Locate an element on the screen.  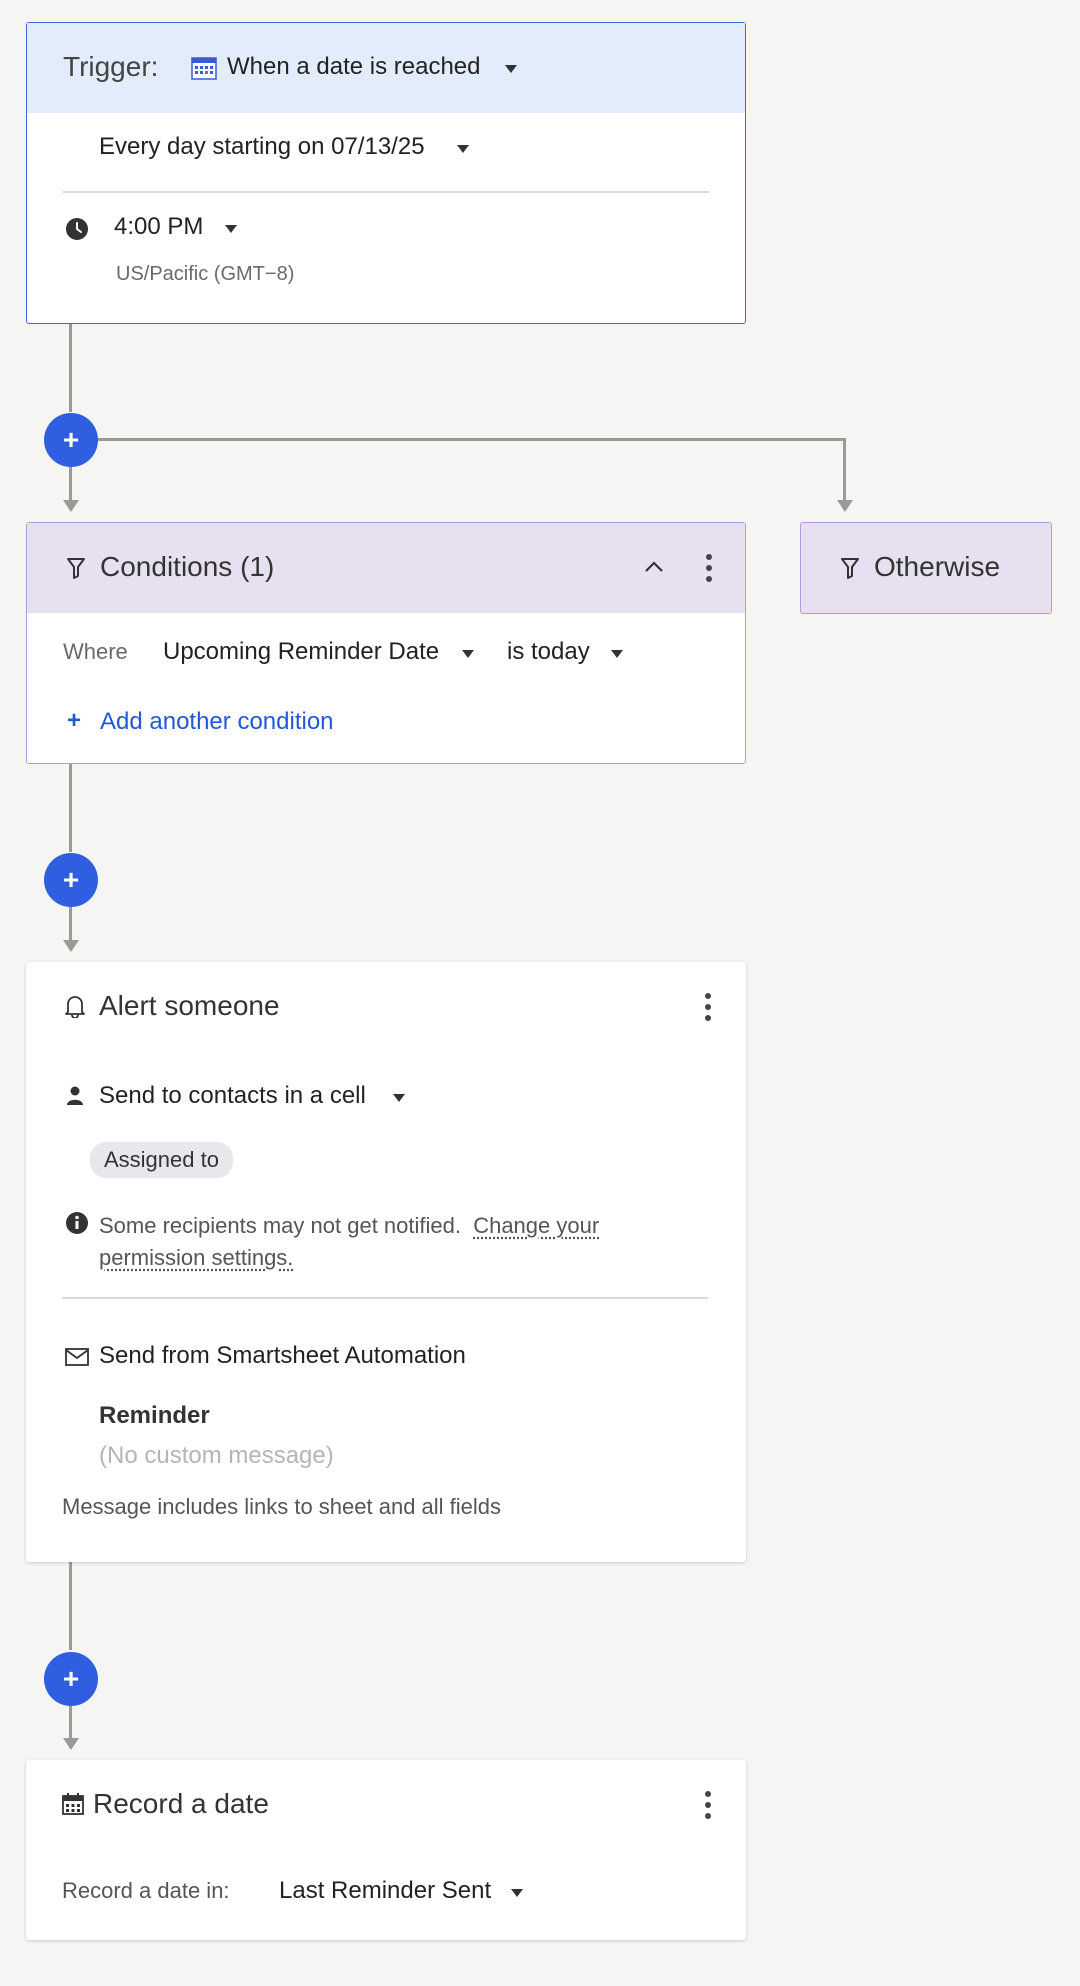
envelope-icon is located at coordinates (77, 1357).